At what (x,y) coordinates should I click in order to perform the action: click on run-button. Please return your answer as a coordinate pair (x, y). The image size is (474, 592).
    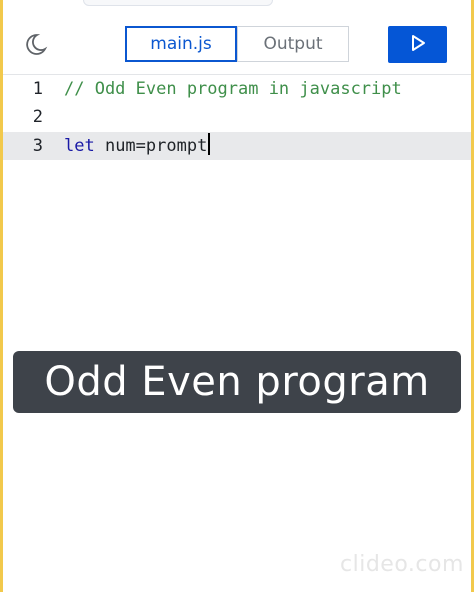
    Looking at the image, I should click on (417, 44).